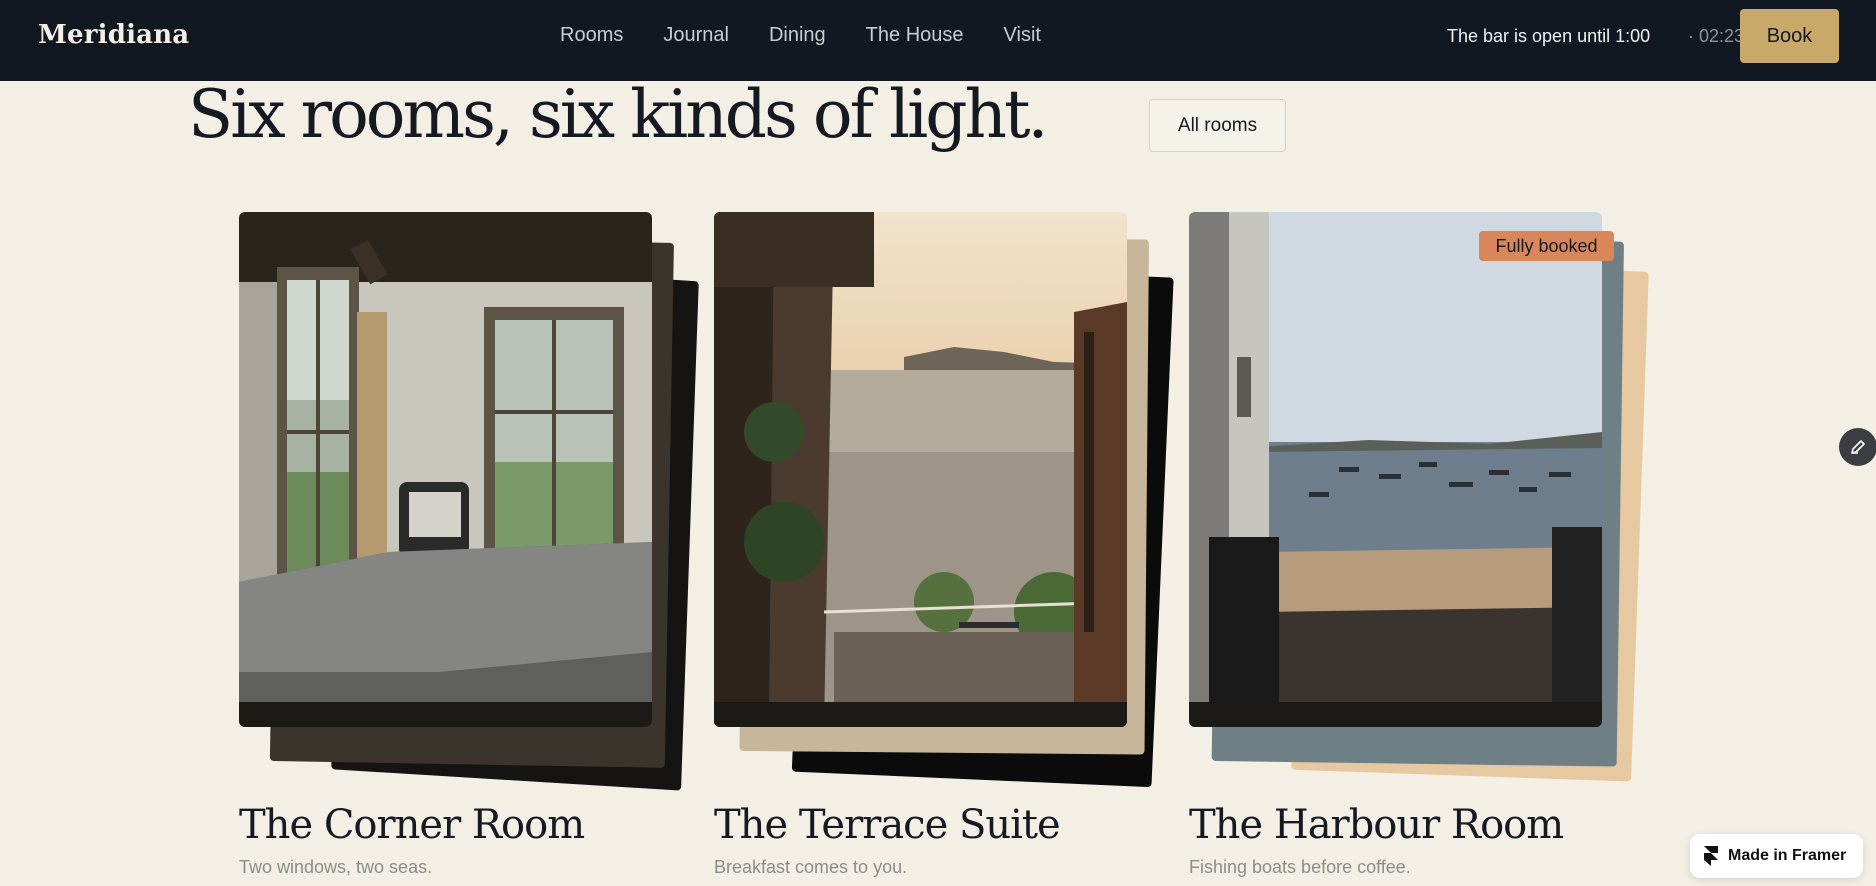 This screenshot has height=886, width=1876. Describe the element at coordinates (811, 867) in the screenshot. I see `room-subtitle: Breakfast comes to you.` at that location.